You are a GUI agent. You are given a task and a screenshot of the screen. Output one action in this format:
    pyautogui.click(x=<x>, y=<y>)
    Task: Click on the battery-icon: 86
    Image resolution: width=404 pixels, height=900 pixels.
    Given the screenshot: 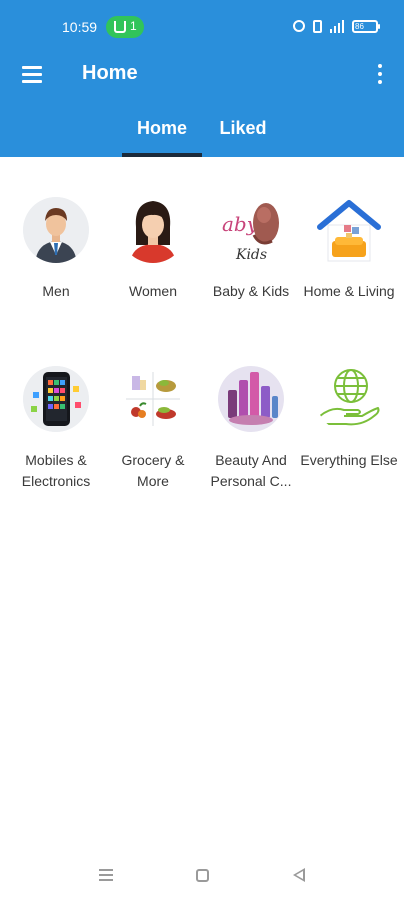 What is the action you would take?
    pyautogui.click(x=366, y=26)
    